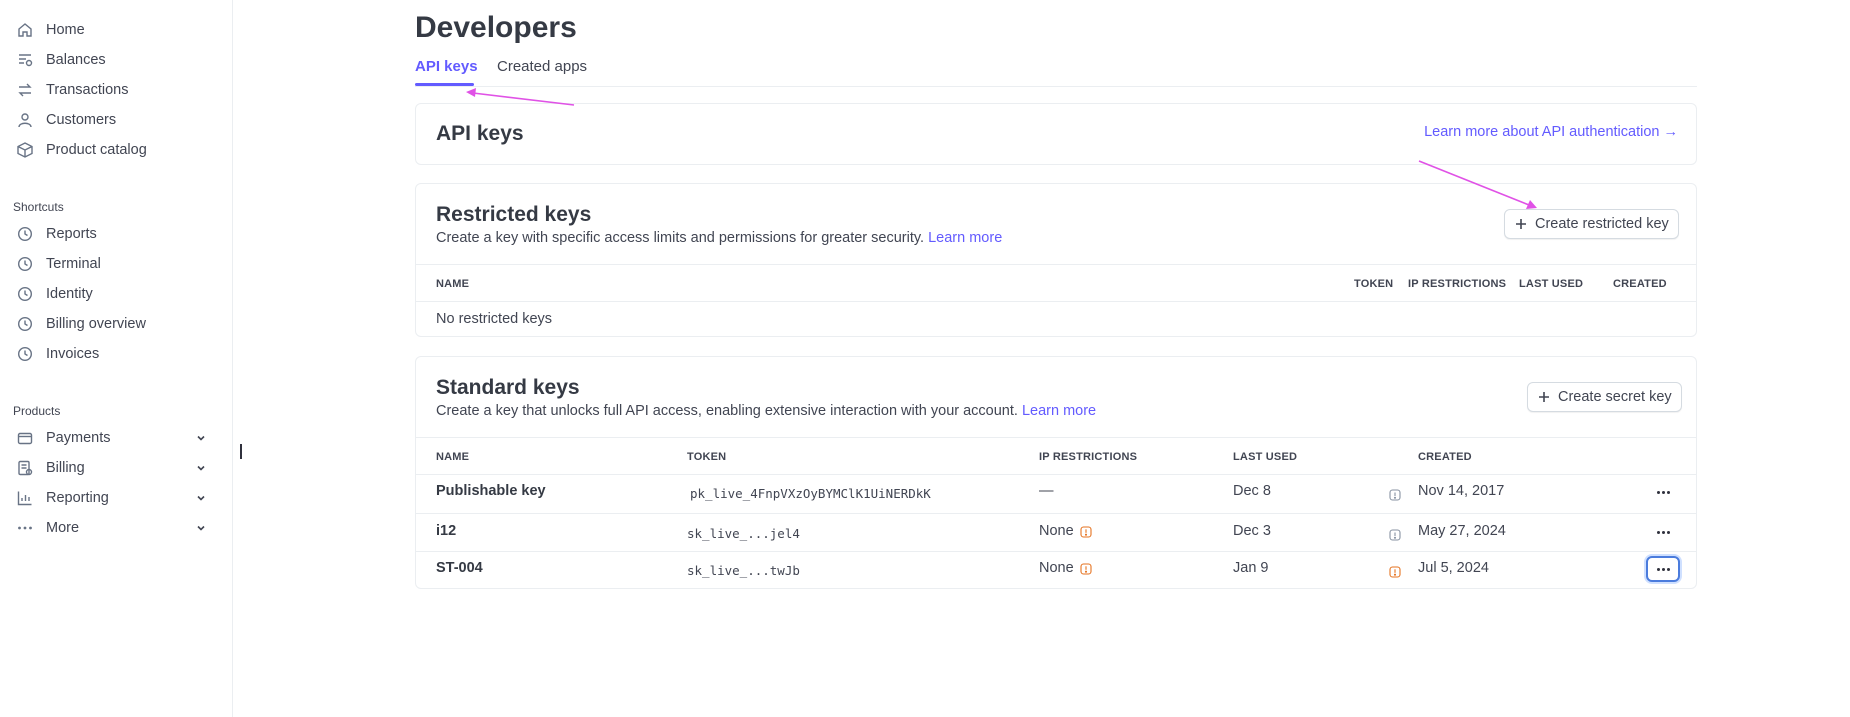  Describe the element at coordinates (116, 294) in the screenshot. I see `sidebar-item-identity: Identity` at that location.